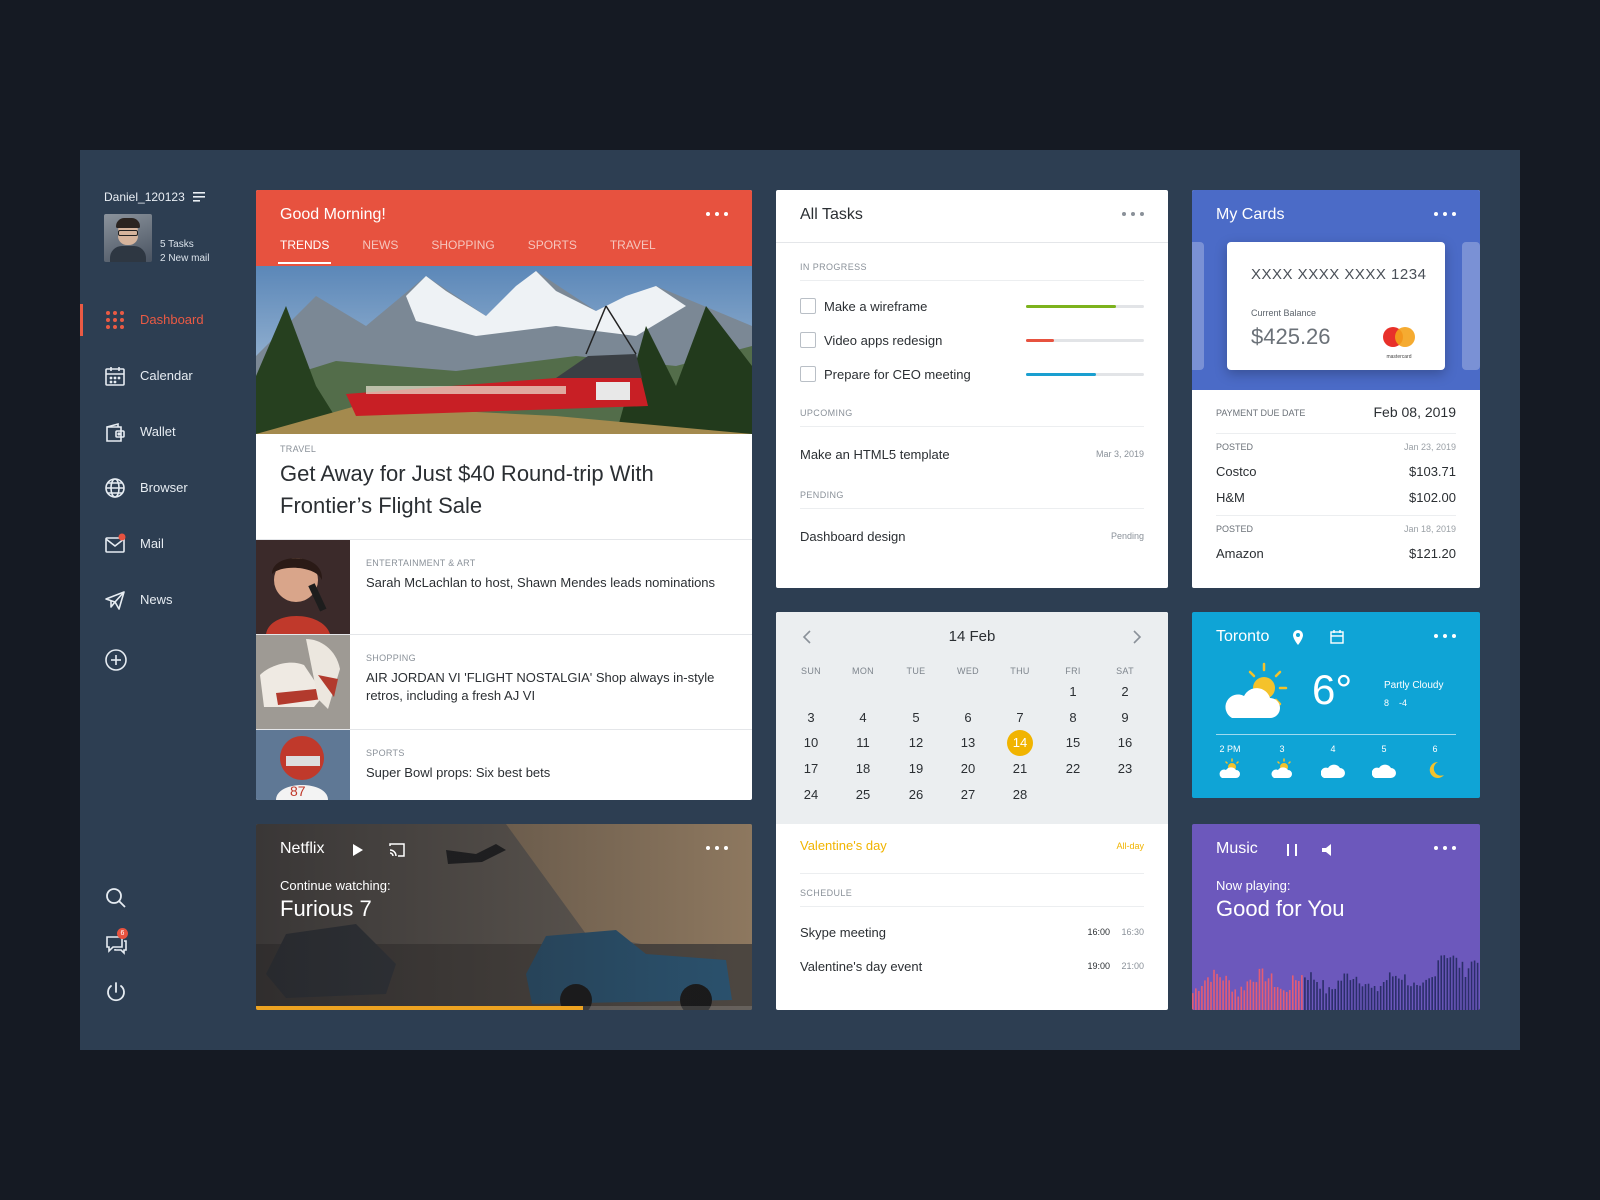 The image size is (1600, 1200). Describe the element at coordinates (1198, 306) in the screenshot. I see `prev-card` at that location.